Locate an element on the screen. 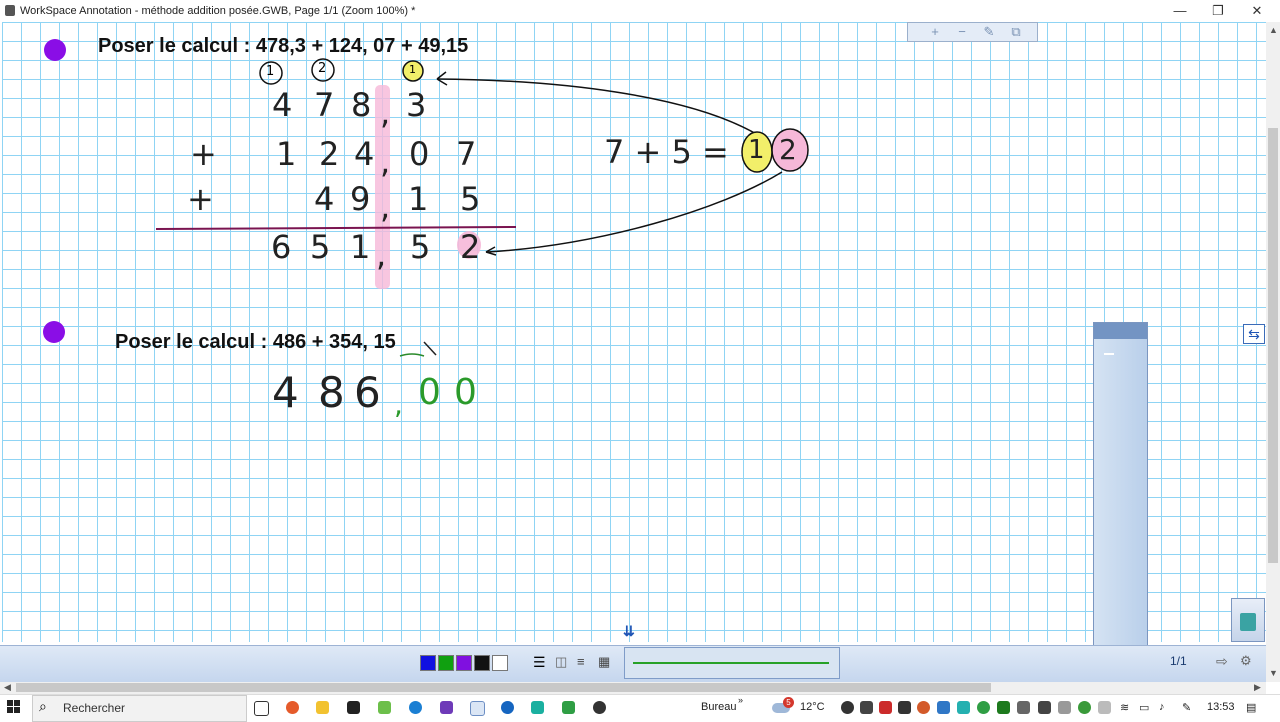 The image size is (1280, 722). line-width-icon: ☰ is located at coordinates (541, 662).